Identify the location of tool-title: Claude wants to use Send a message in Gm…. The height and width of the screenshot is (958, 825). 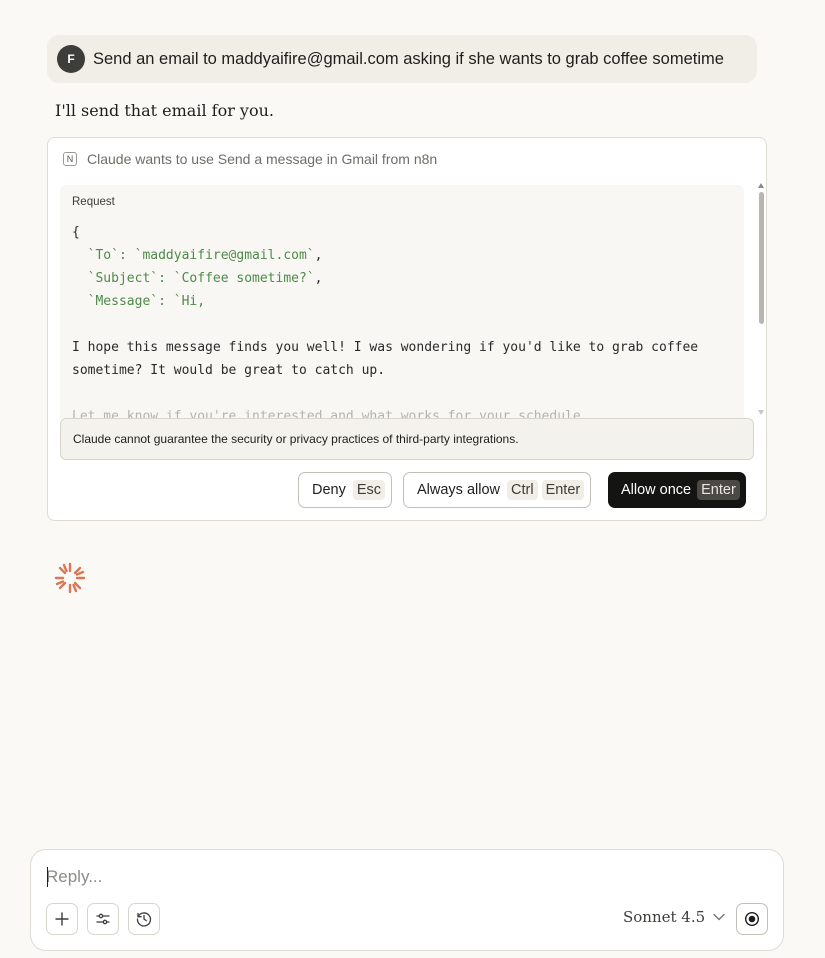
(262, 159).